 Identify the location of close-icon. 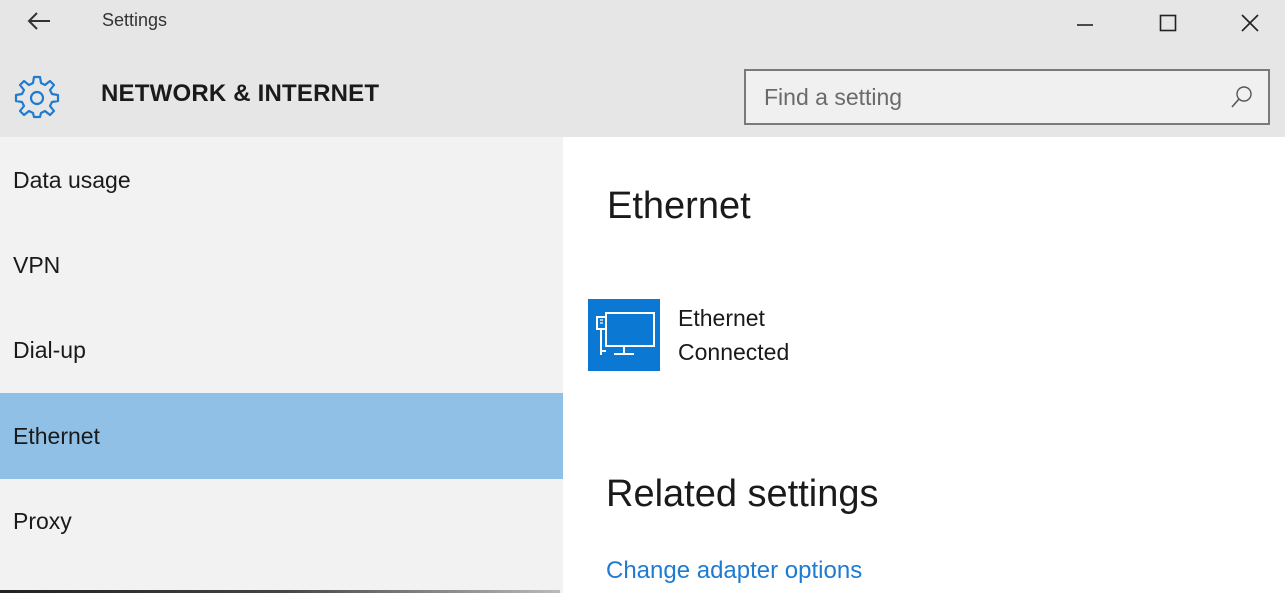
(1250, 23).